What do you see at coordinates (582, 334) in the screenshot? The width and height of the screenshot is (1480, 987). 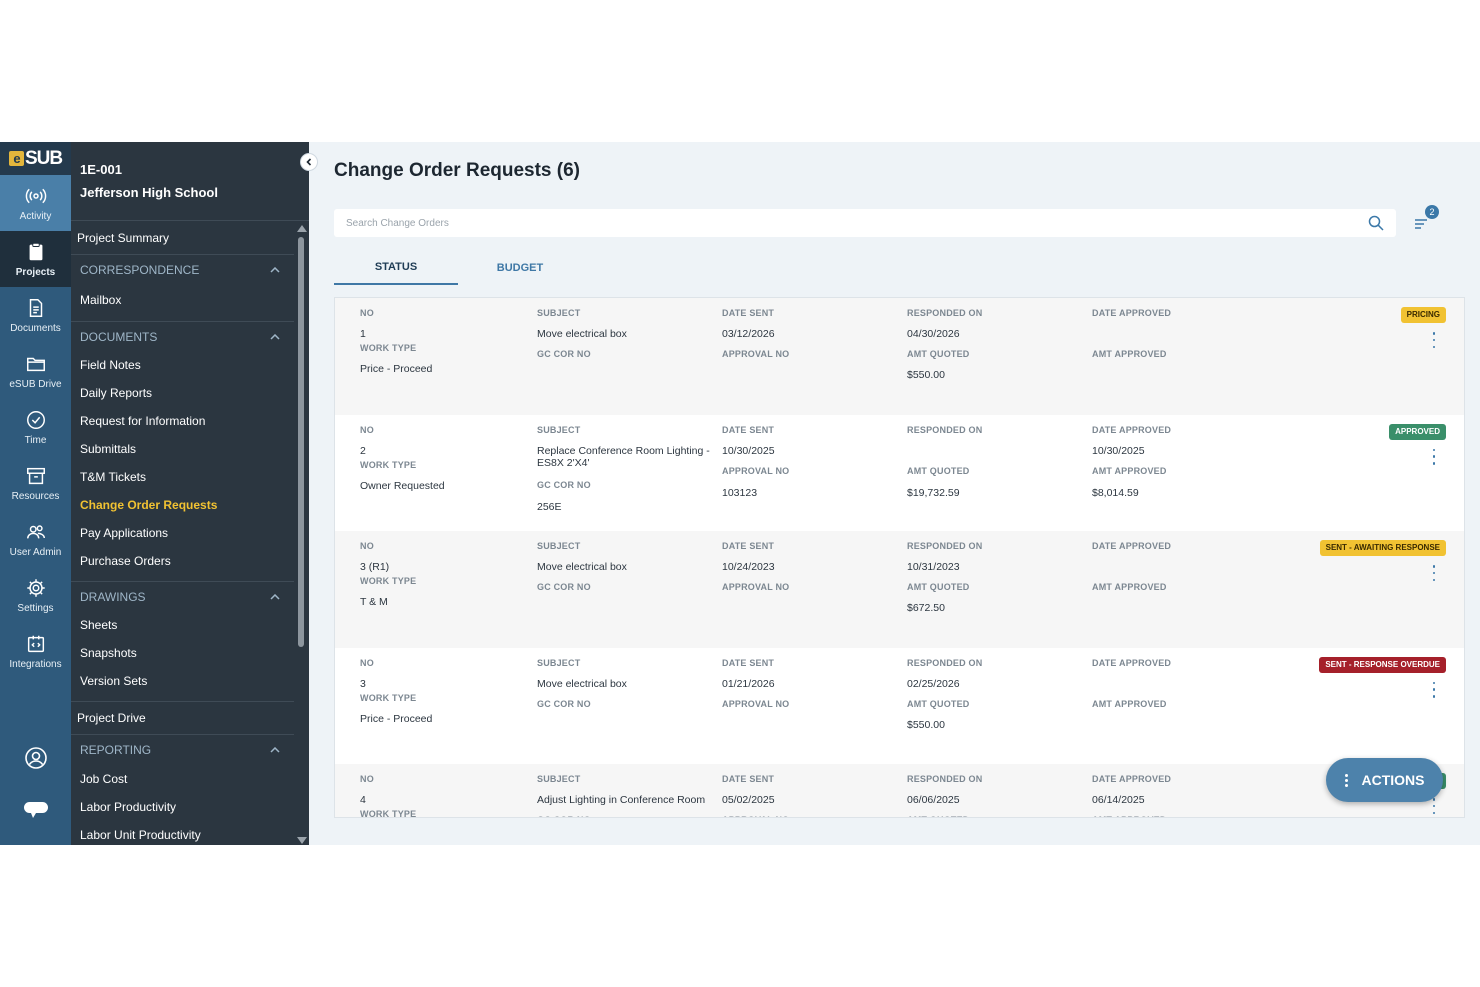 I see `value-subject: Move electrical box` at bounding box center [582, 334].